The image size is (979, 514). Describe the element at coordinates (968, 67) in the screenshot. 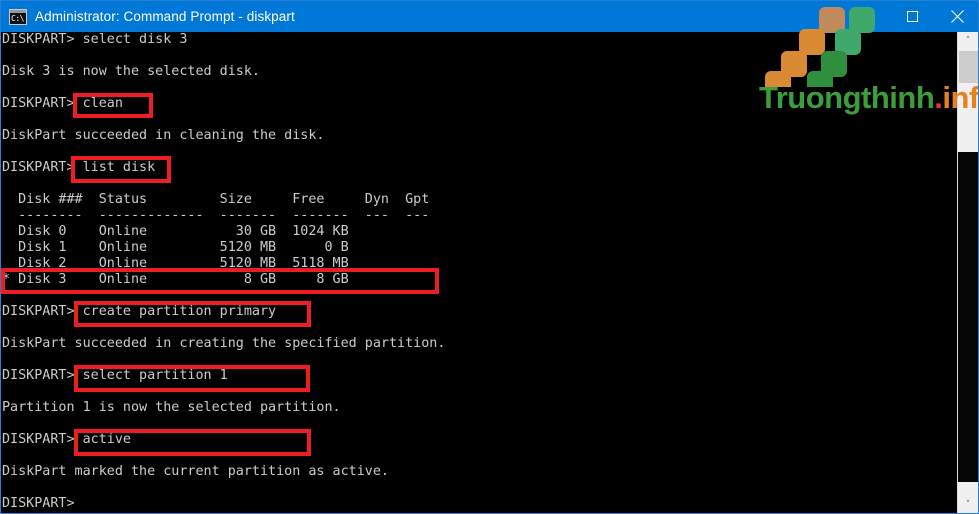

I see `scrollbar-thumb` at that location.